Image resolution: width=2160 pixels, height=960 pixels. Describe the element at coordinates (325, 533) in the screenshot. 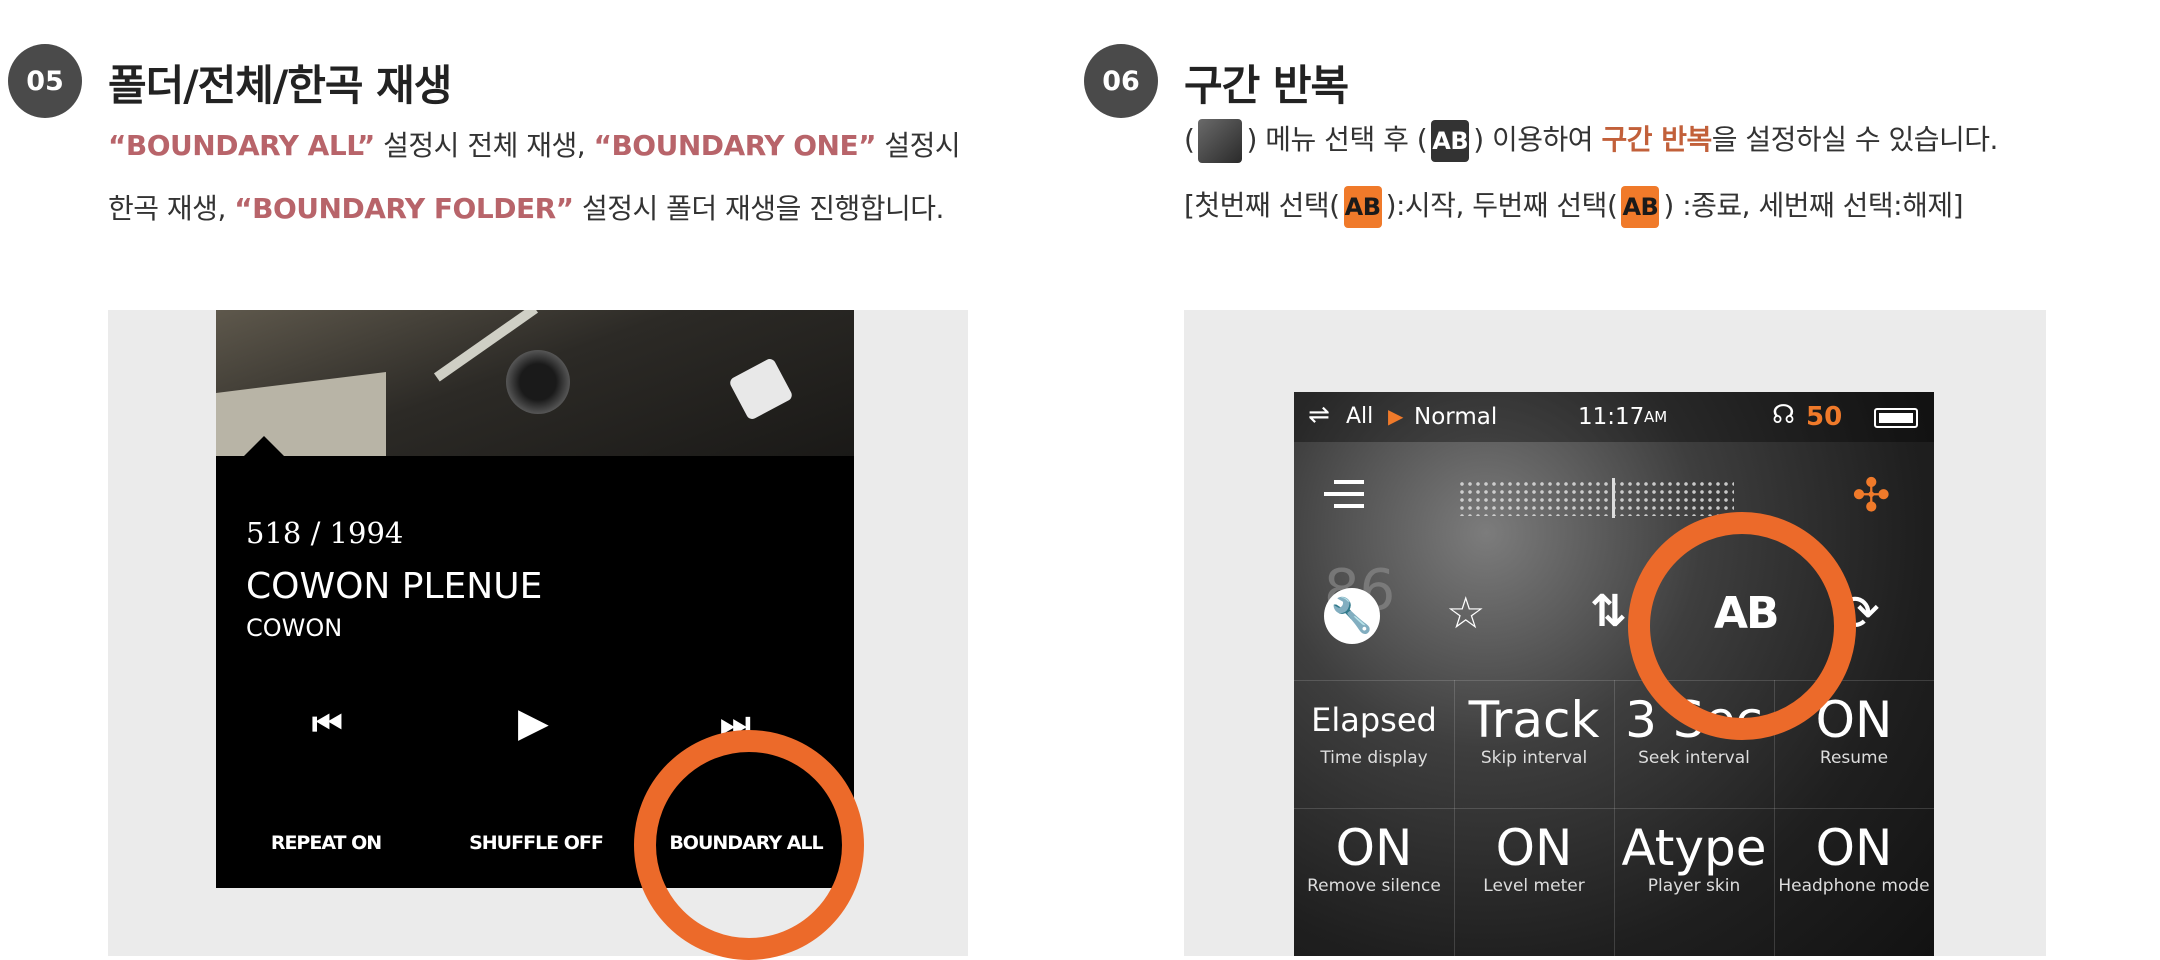

I see `track-count: 518 / 1994` at that location.